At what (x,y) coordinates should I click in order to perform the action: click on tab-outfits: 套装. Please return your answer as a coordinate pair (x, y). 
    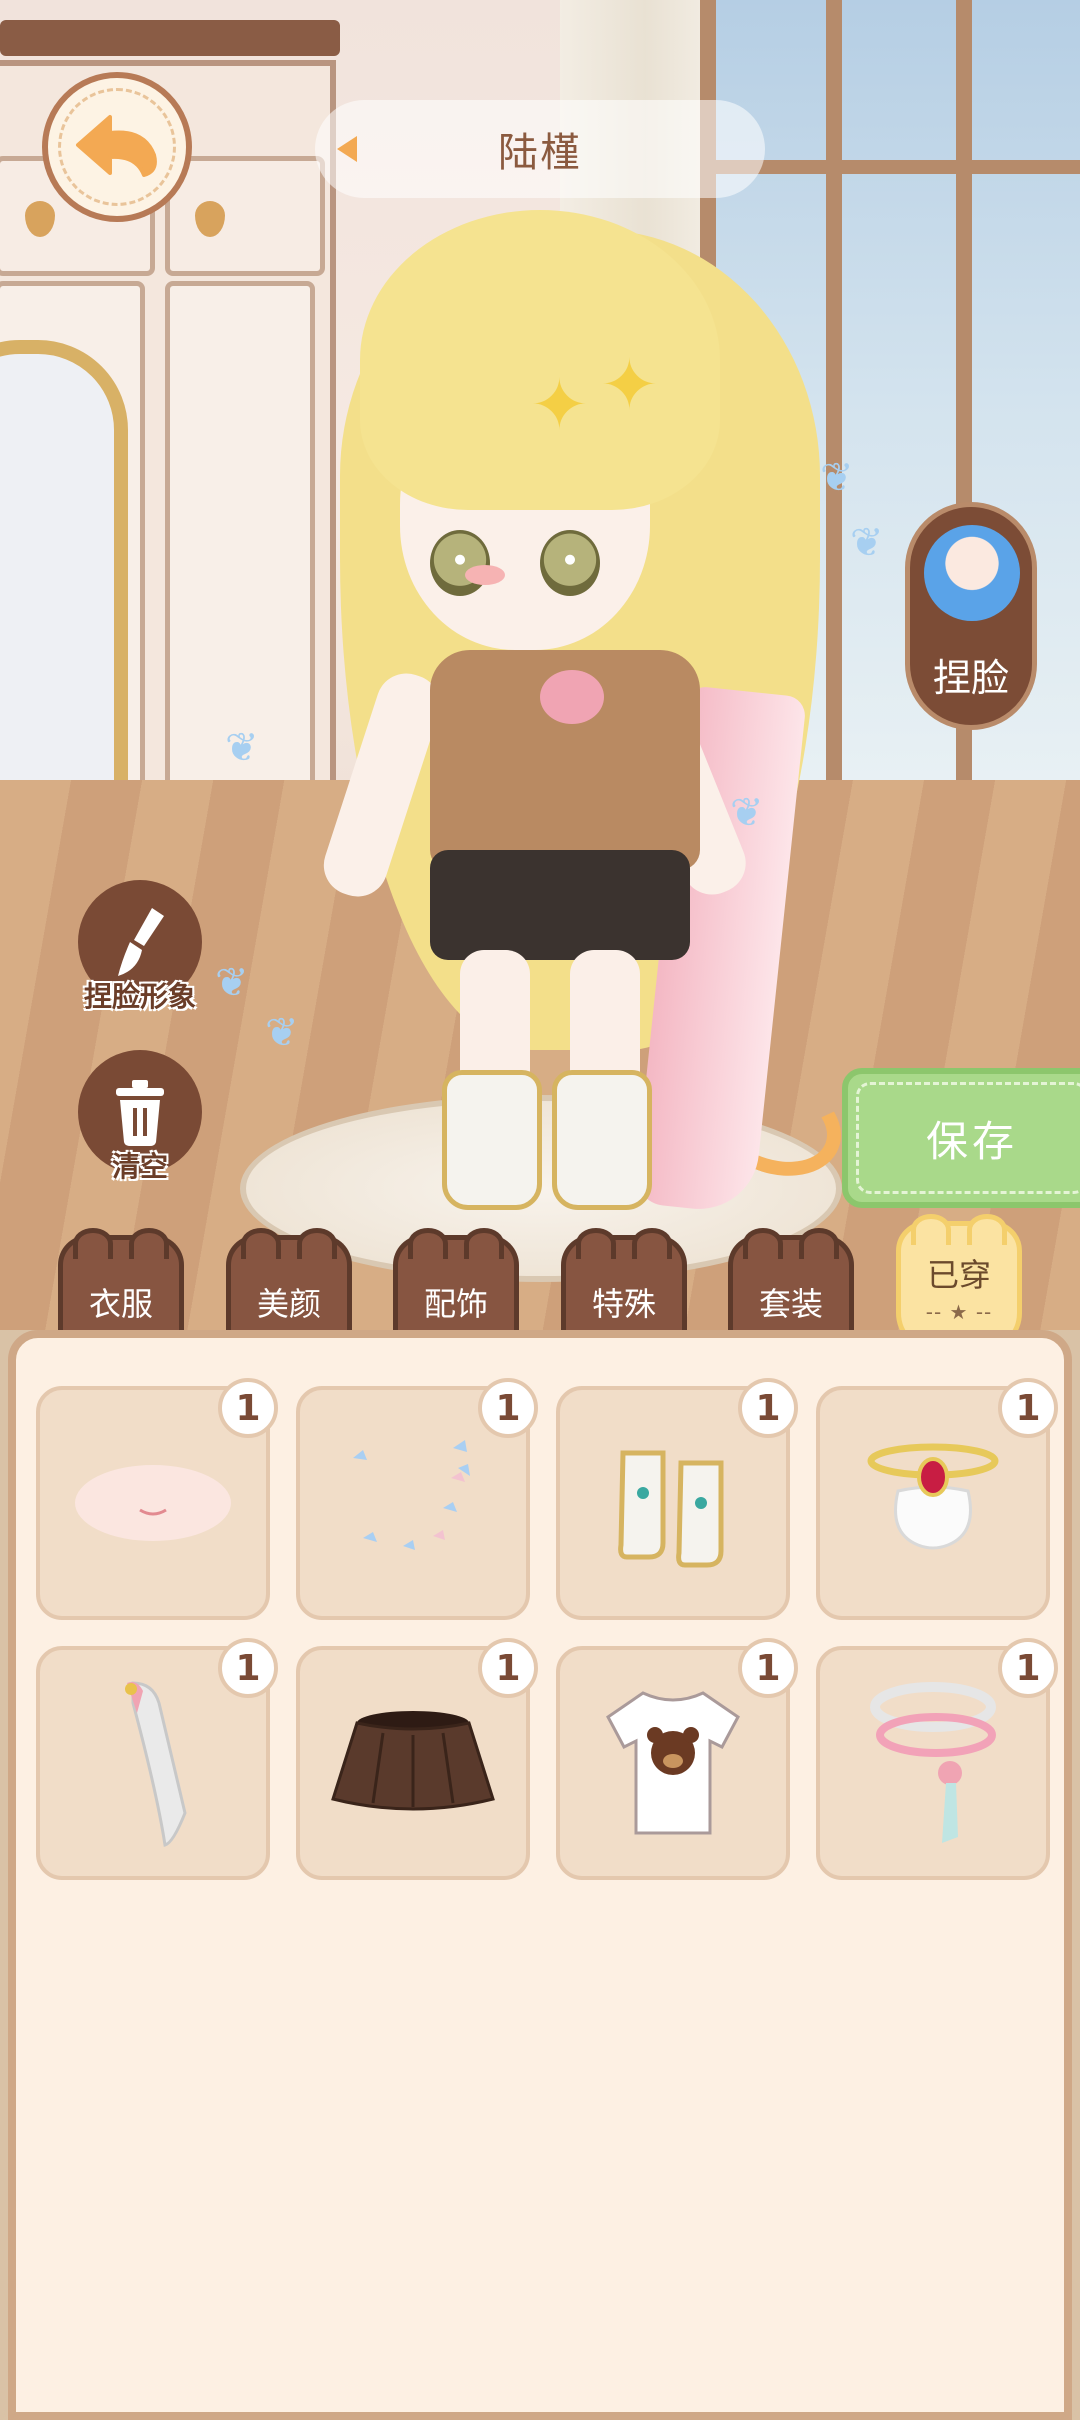
    Looking at the image, I should click on (791, 1283).